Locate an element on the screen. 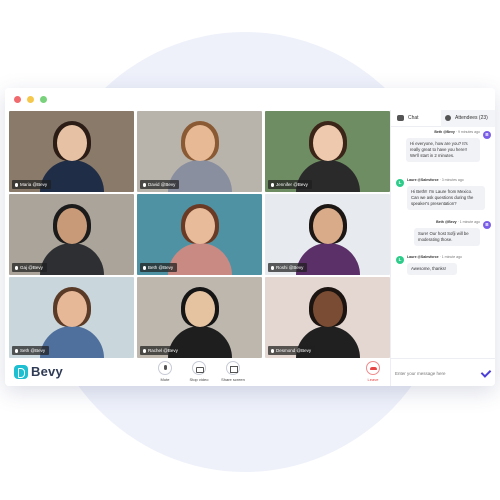  participant-name: Gaj @Bevy is located at coordinates (31, 267).